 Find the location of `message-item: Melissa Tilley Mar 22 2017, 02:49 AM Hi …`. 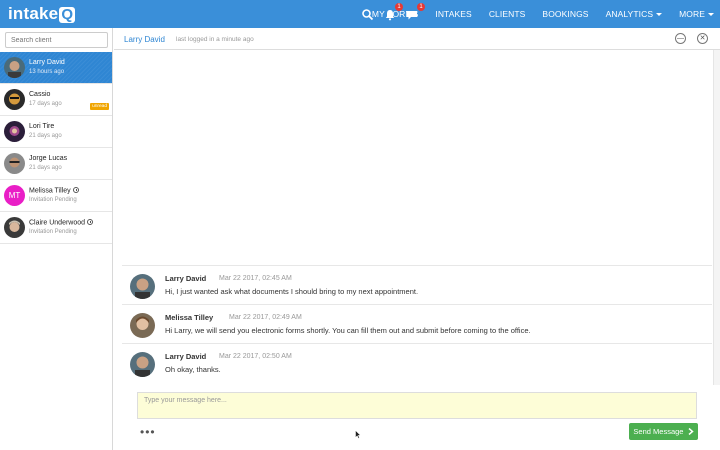

message-item: Melissa Tilley Mar 22 2017, 02:49 AM Hi … is located at coordinates (417, 323).